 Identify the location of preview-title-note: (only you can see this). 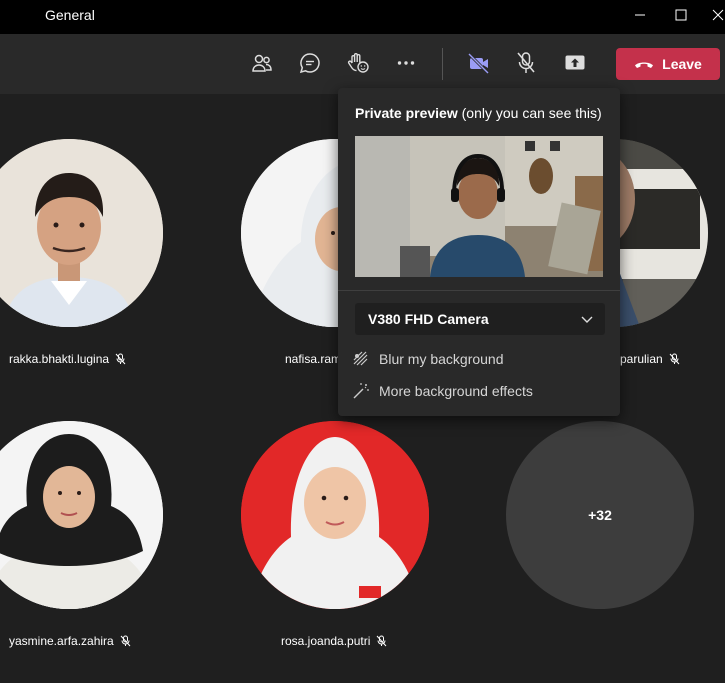
(529, 113).